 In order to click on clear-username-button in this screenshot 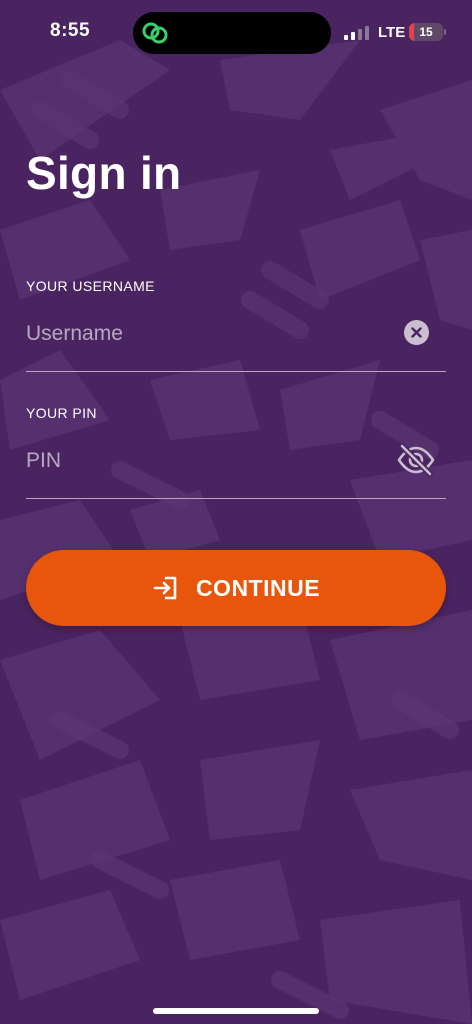, I will do `click(416, 332)`.